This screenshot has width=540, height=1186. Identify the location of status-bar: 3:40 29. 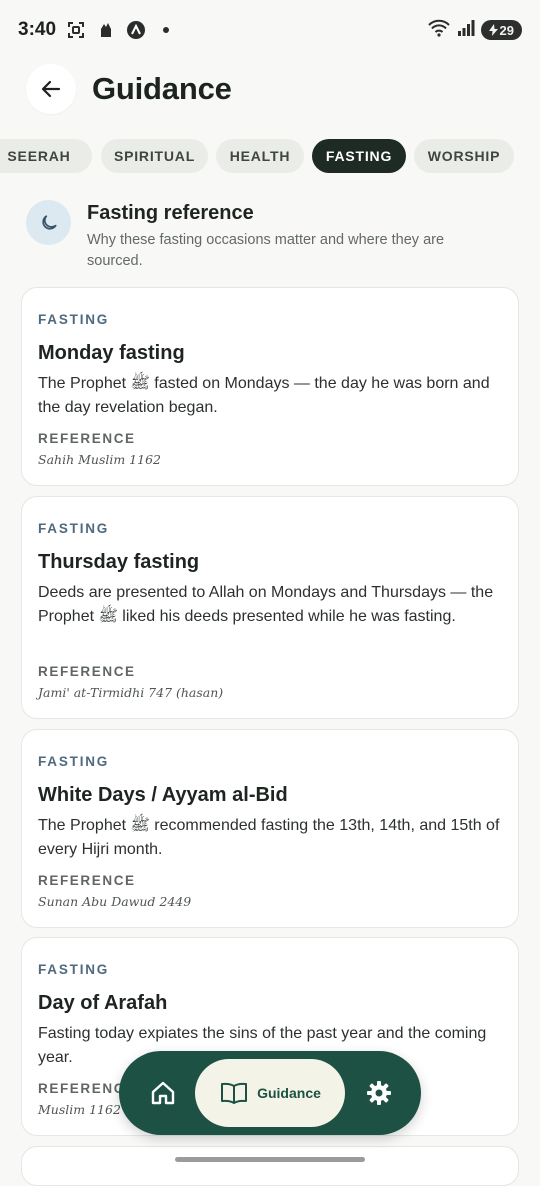
(270, 30).